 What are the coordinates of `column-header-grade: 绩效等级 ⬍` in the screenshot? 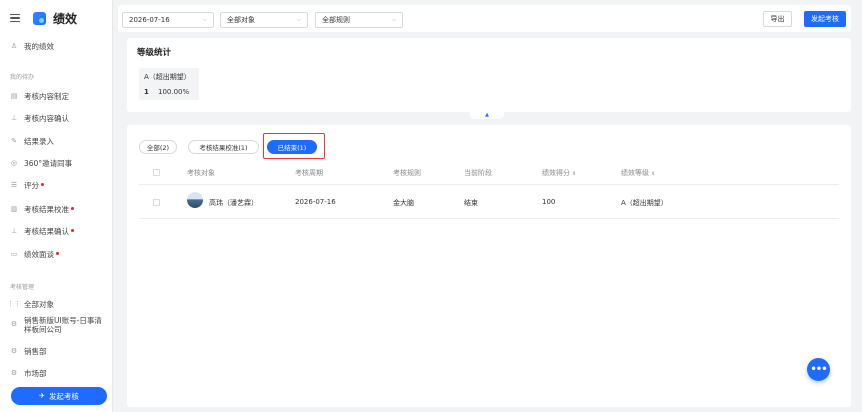 It's located at (638, 173).